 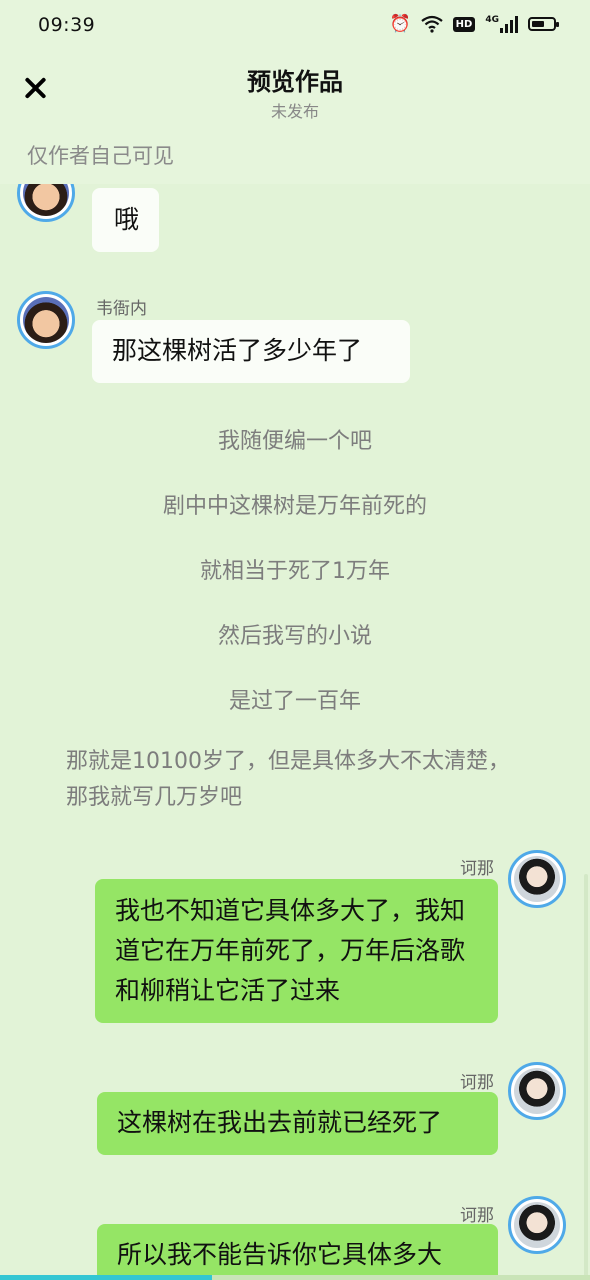 I want to click on signal-bars-icon, so click(x=509, y=24).